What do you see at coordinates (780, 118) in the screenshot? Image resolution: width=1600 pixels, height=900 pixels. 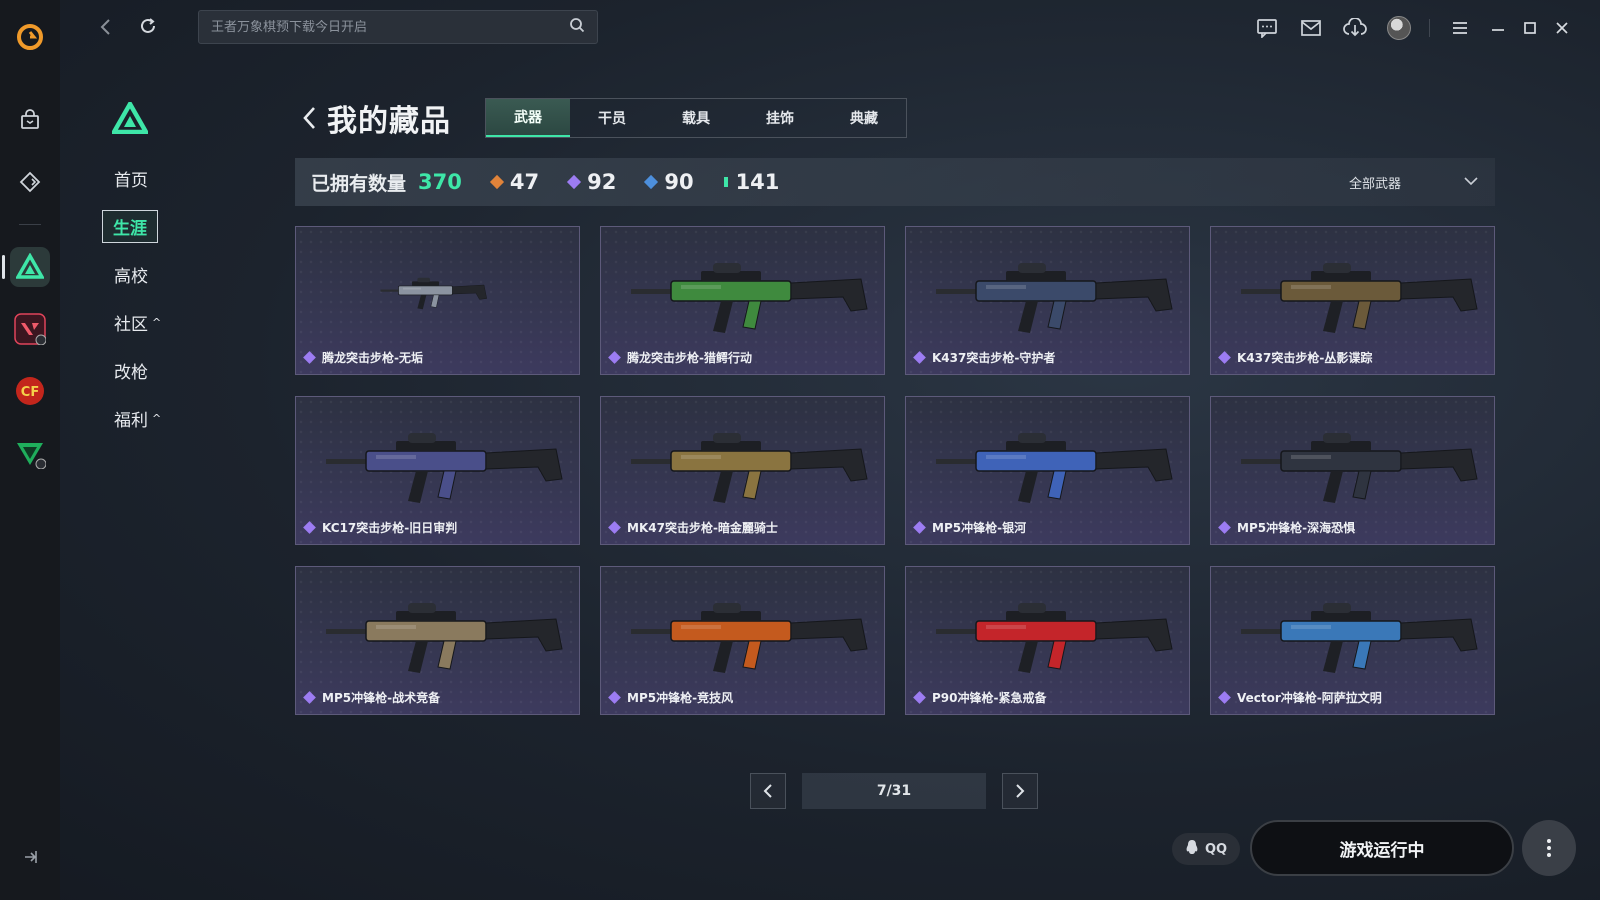 I see `tab-charms: 挂饰` at bounding box center [780, 118].